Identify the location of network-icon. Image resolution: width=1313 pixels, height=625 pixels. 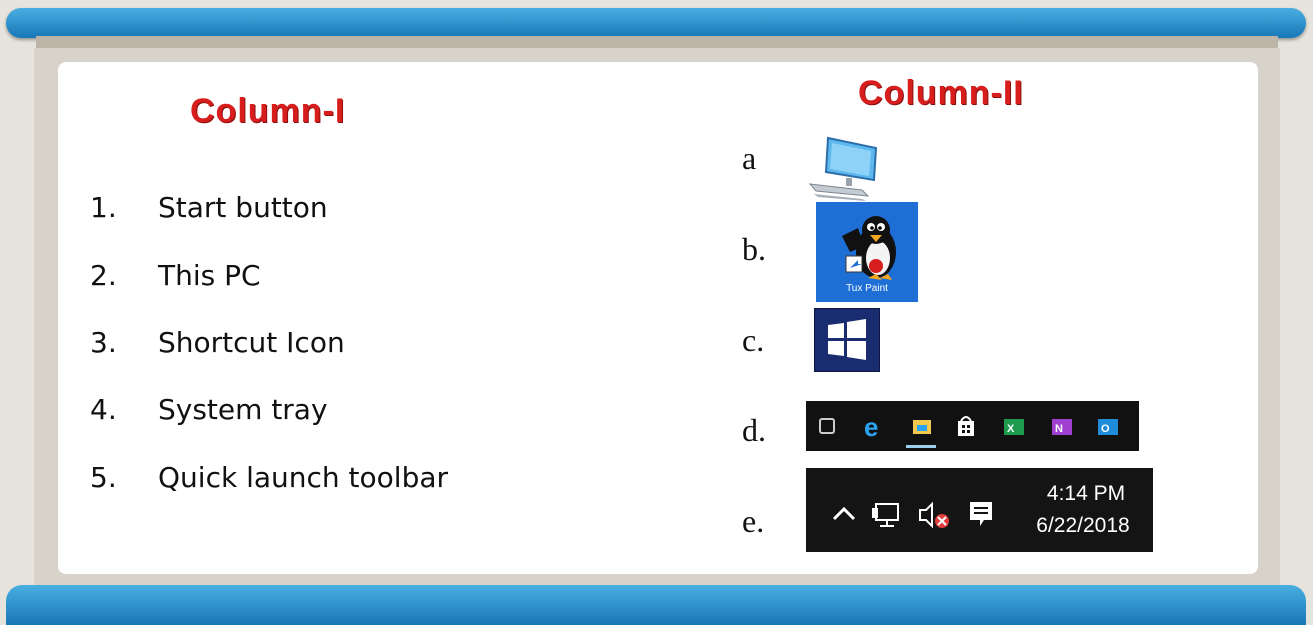
(885, 515).